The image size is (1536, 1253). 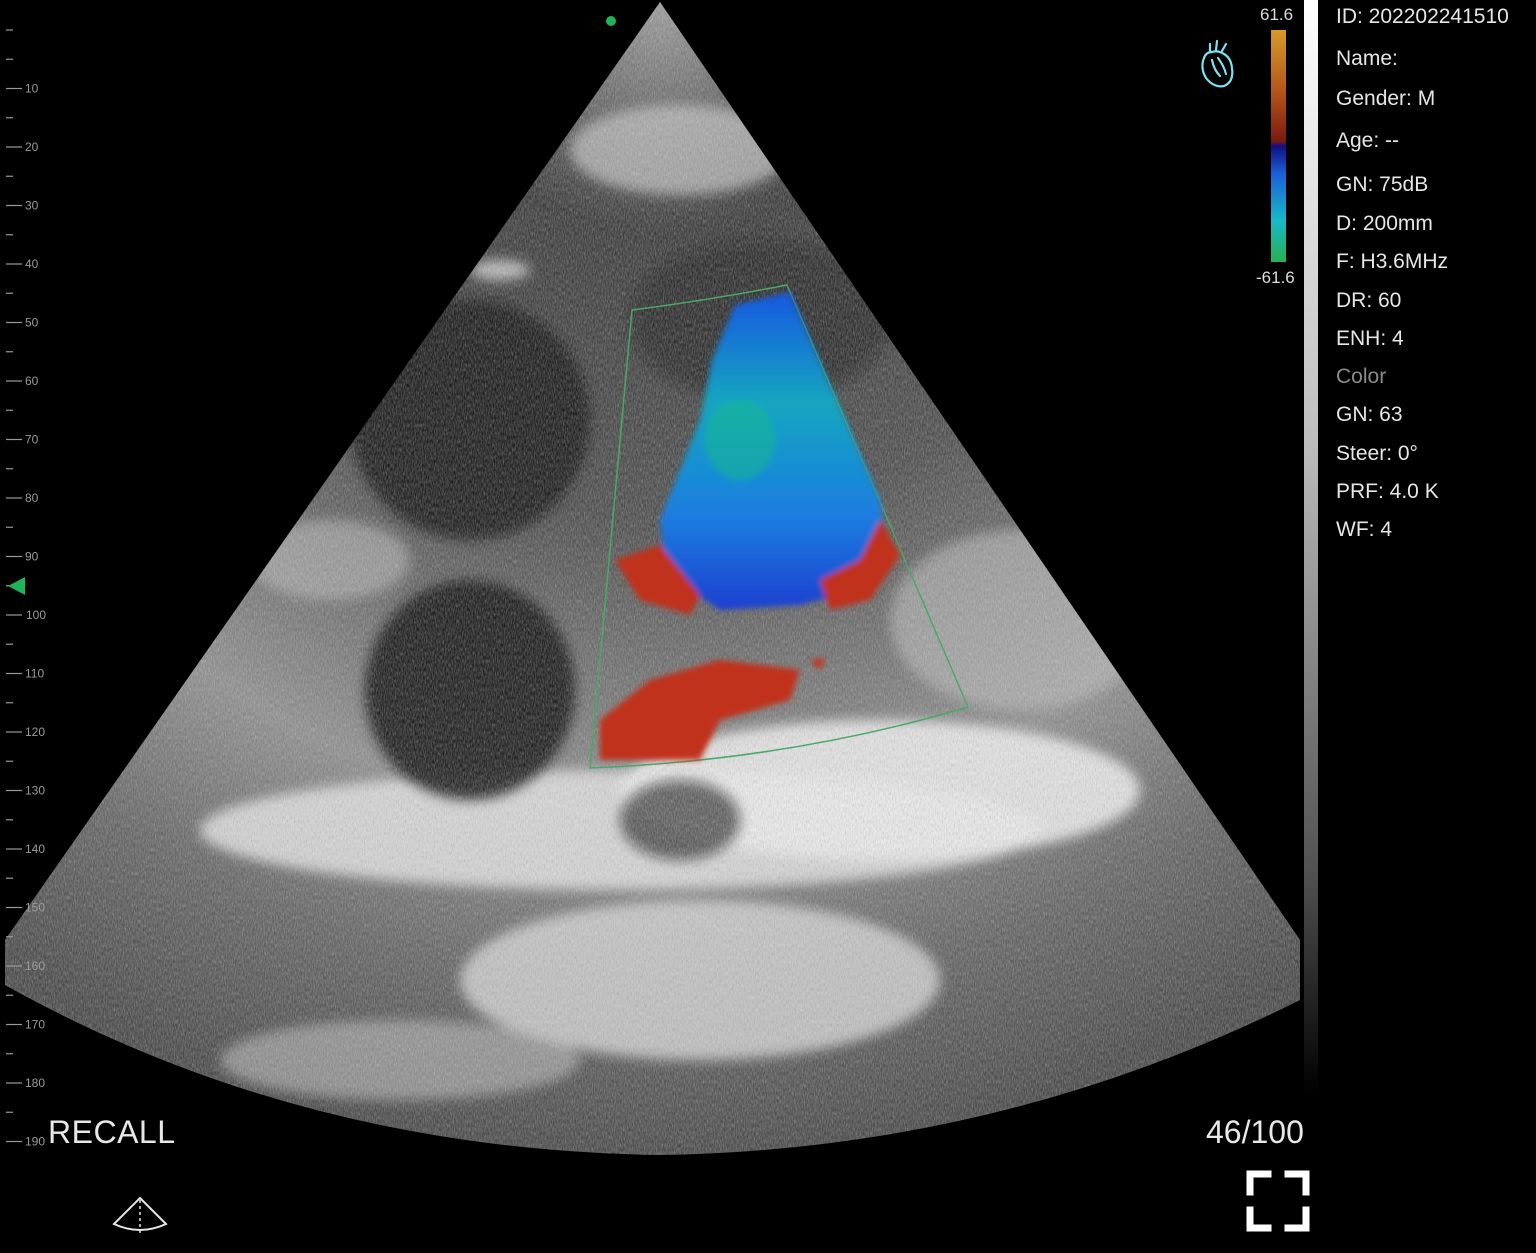 I want to click on depth-label: 30, so click(x=32, y=206).